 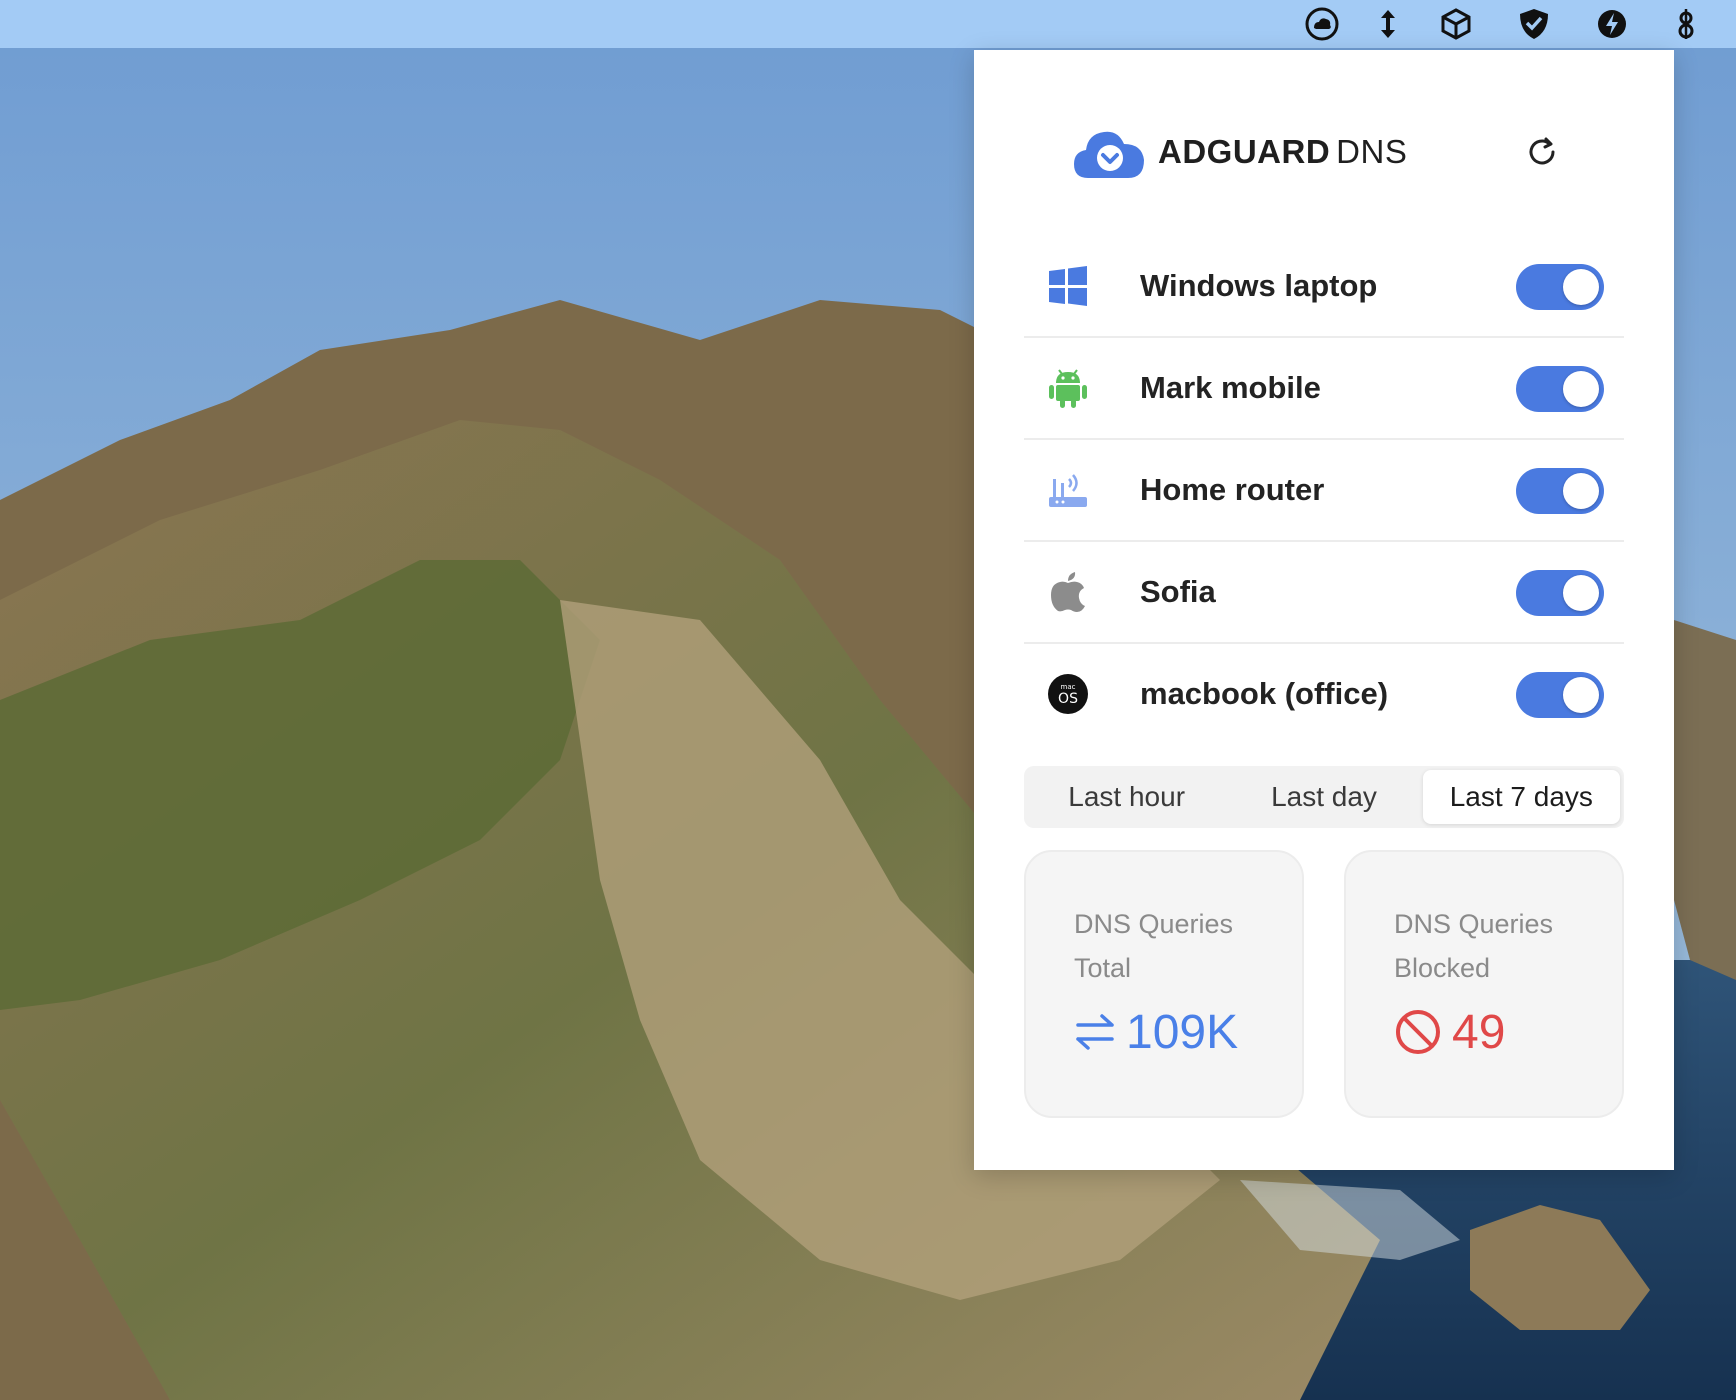 I want to click on brand: ADGUARD DNS, so click(x=1239, y=152).